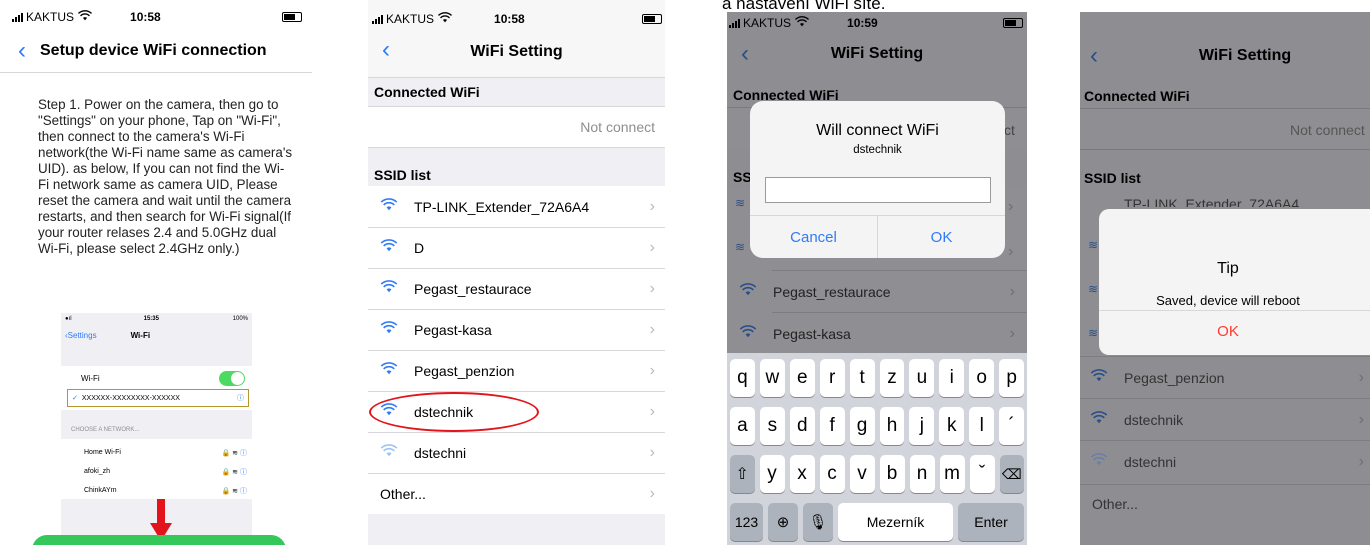 The height and width of the screenshot is (545, 1370). What do you see at coordinates (878, 190) in the screenshot?
I see `password-input` at bounding box center [878, 190].